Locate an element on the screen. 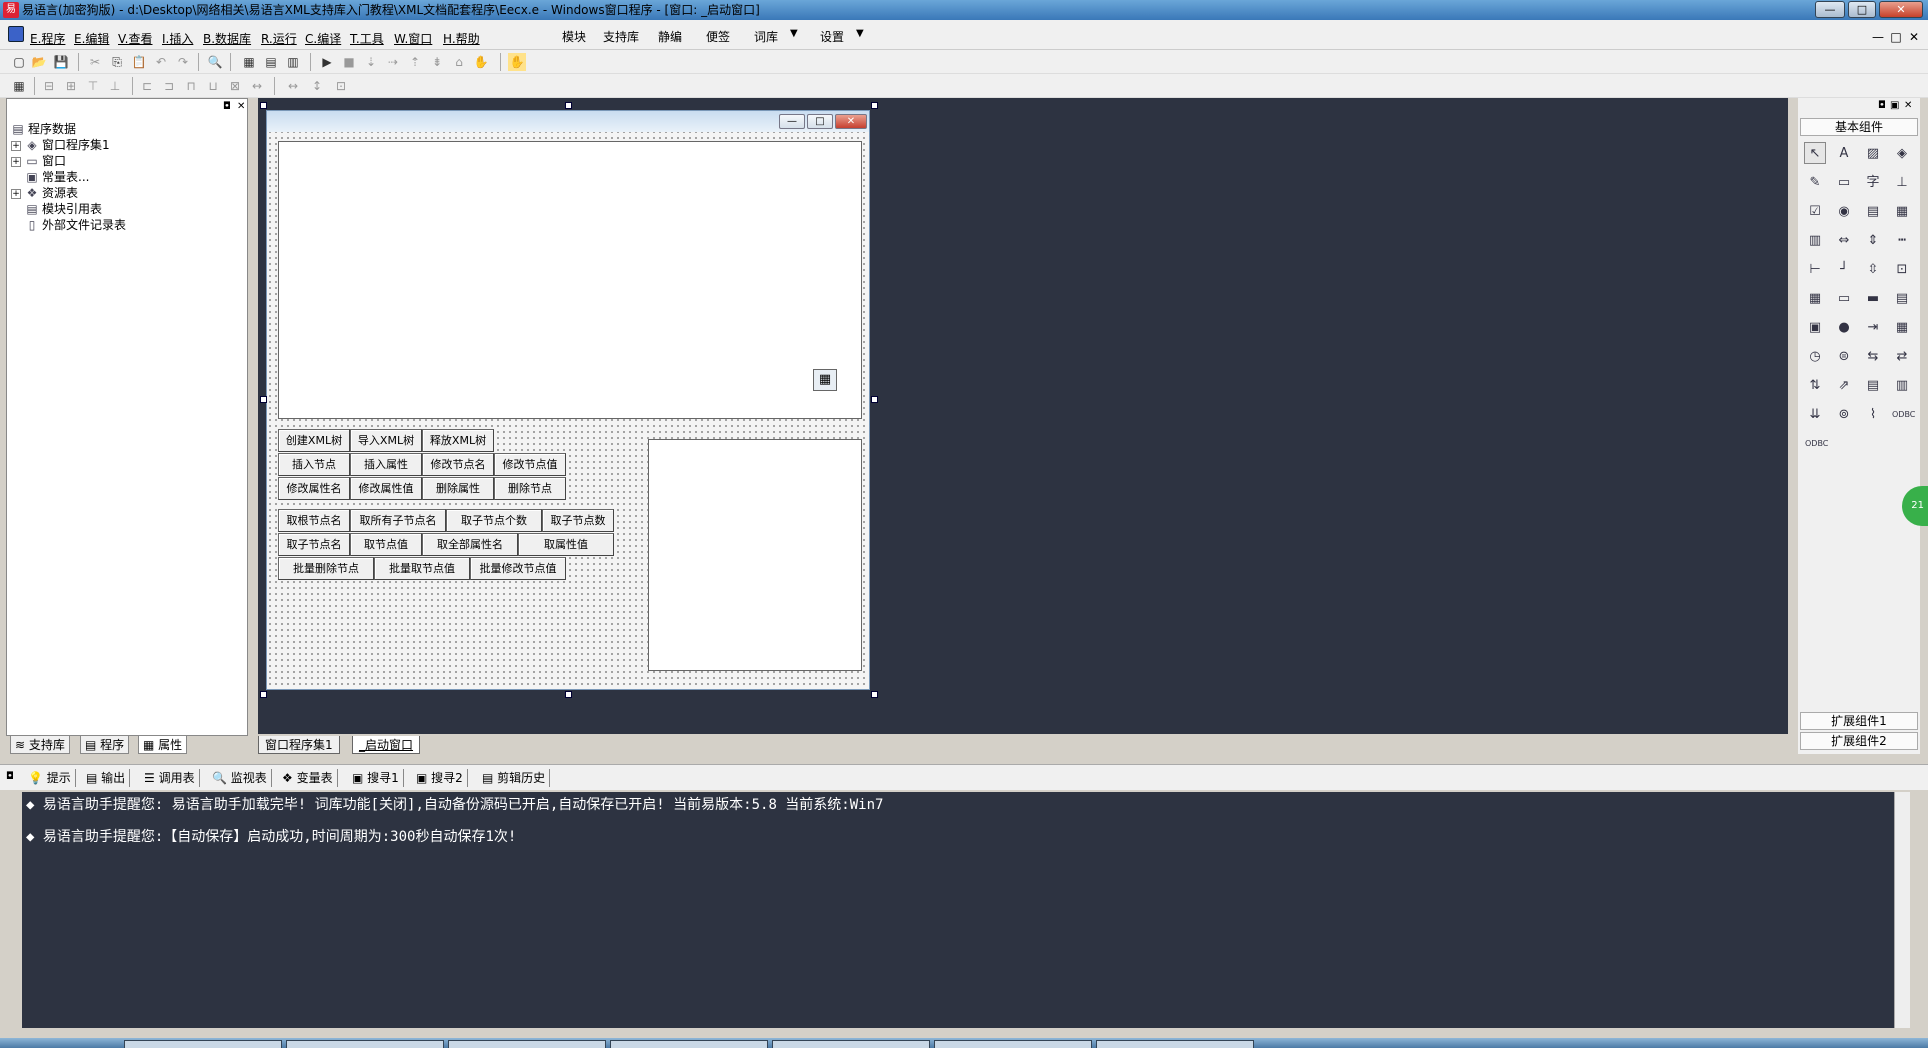 Image resolution: width=1928 pixels, height=1048 pixels. get-attribute-value-button: 取属性值 is located at coordinates (566, 544).